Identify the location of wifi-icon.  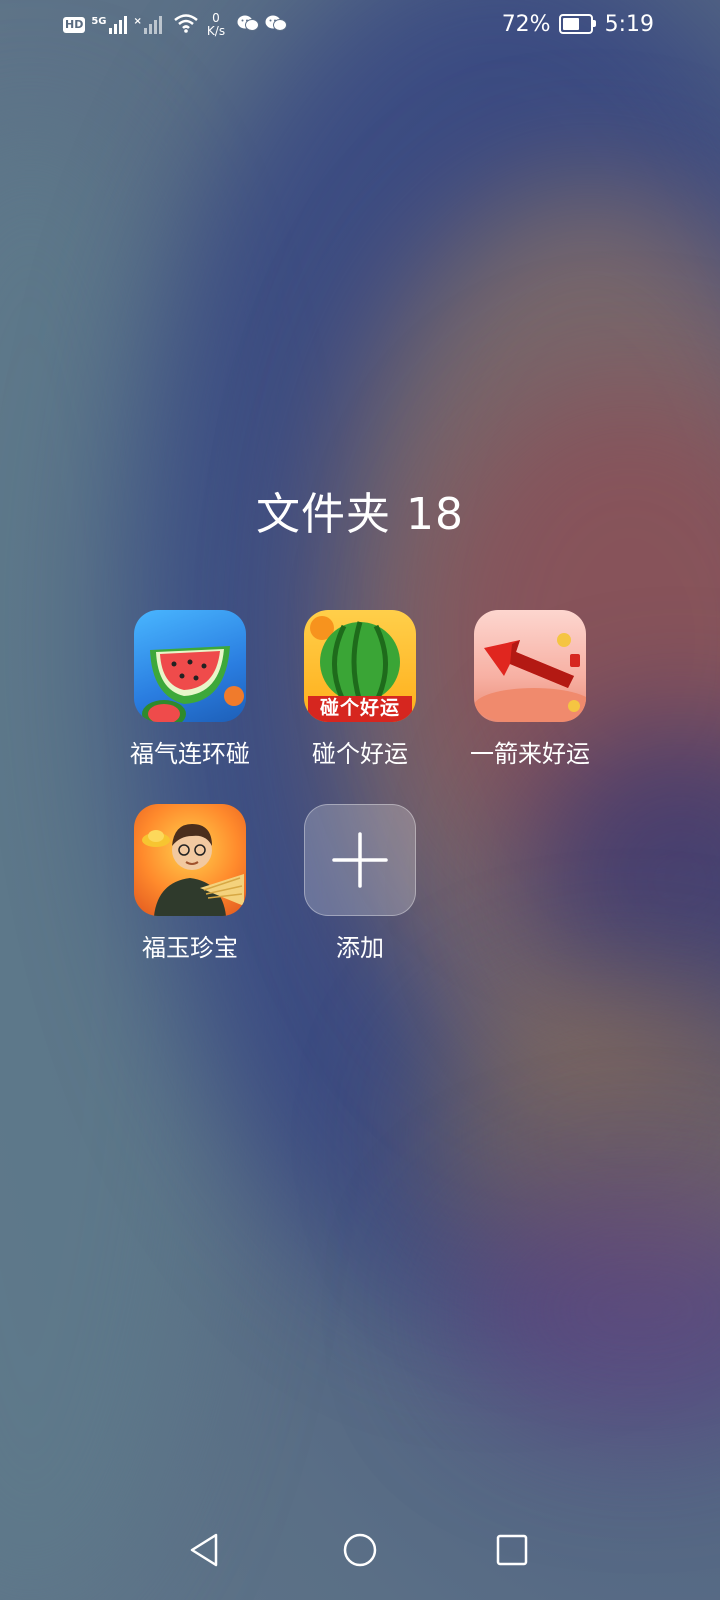
(186, 25).